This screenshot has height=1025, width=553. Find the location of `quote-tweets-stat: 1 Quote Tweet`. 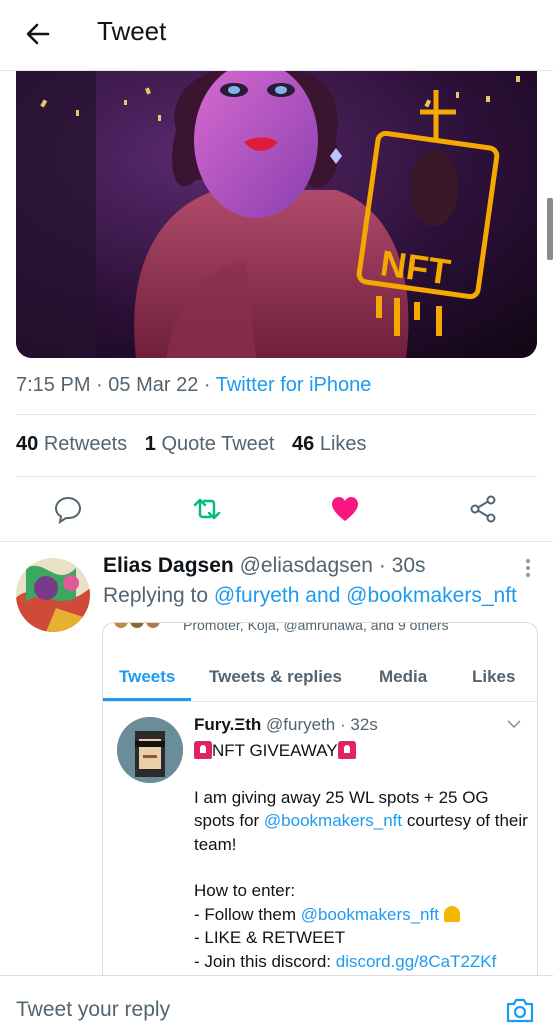

quote-tweets-stat: 1 Quote Tweet is located at coordinates (210, 444).